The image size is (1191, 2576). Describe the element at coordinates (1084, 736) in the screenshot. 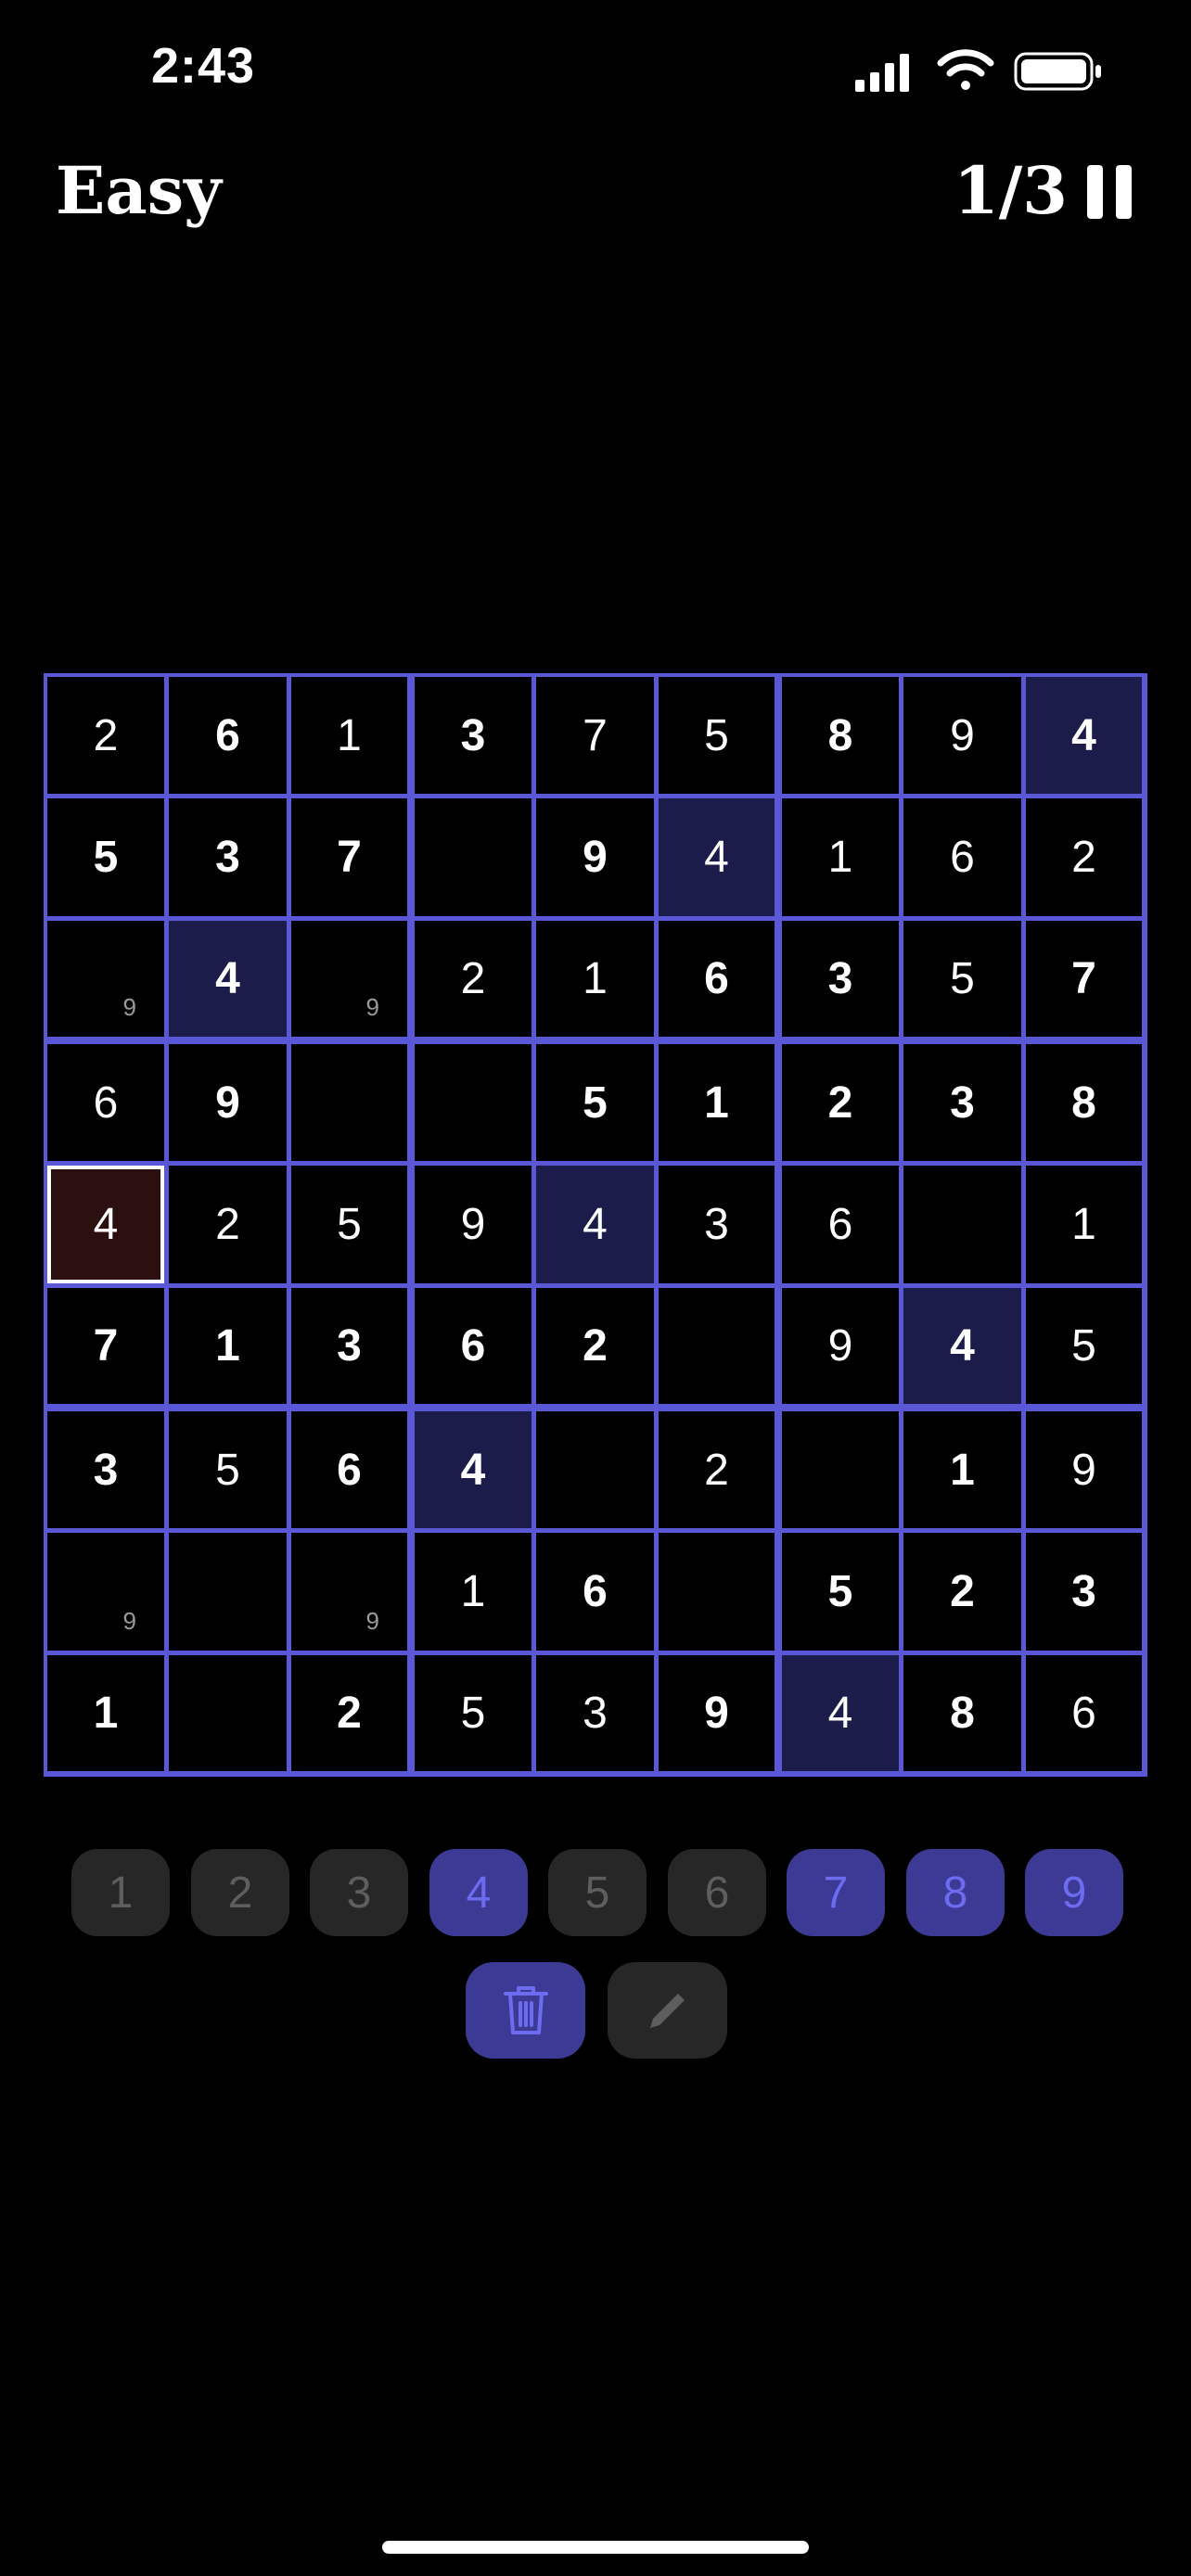

I see `cell-r1c9: 4` at that location.